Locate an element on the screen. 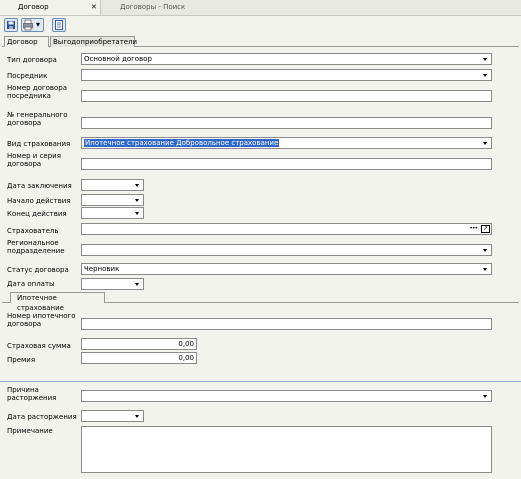 The image size is (521, 479). payment-date-label: Дата оплаты is located at coordinates (31, 284).